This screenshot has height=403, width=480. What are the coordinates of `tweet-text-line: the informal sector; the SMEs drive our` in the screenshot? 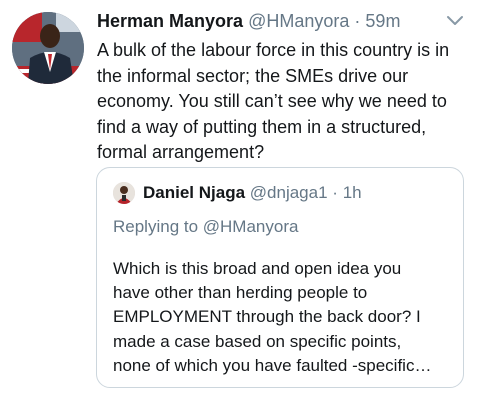 It's located at (253, 75).